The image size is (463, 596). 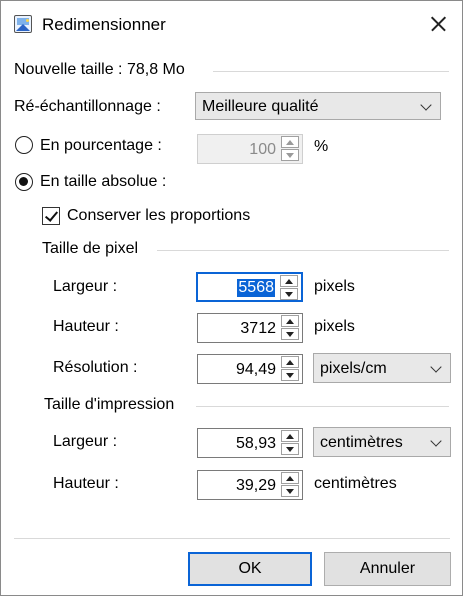 I want to click on title-bar: Redimensionner, so click(x=231, y=24).